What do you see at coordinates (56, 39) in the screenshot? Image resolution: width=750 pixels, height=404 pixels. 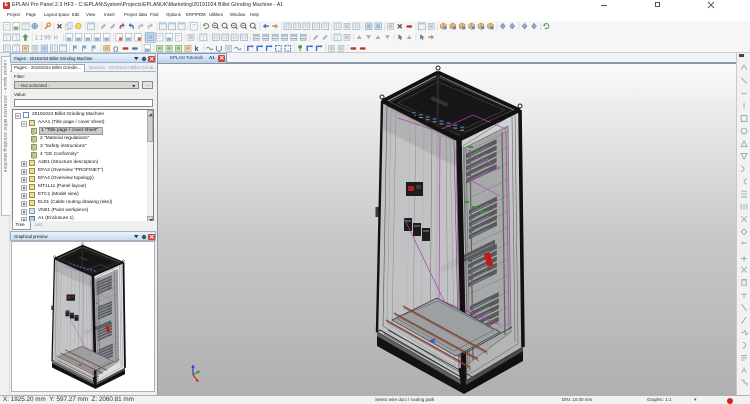 I see `svg-text: H` at bounding box center [56, 39].